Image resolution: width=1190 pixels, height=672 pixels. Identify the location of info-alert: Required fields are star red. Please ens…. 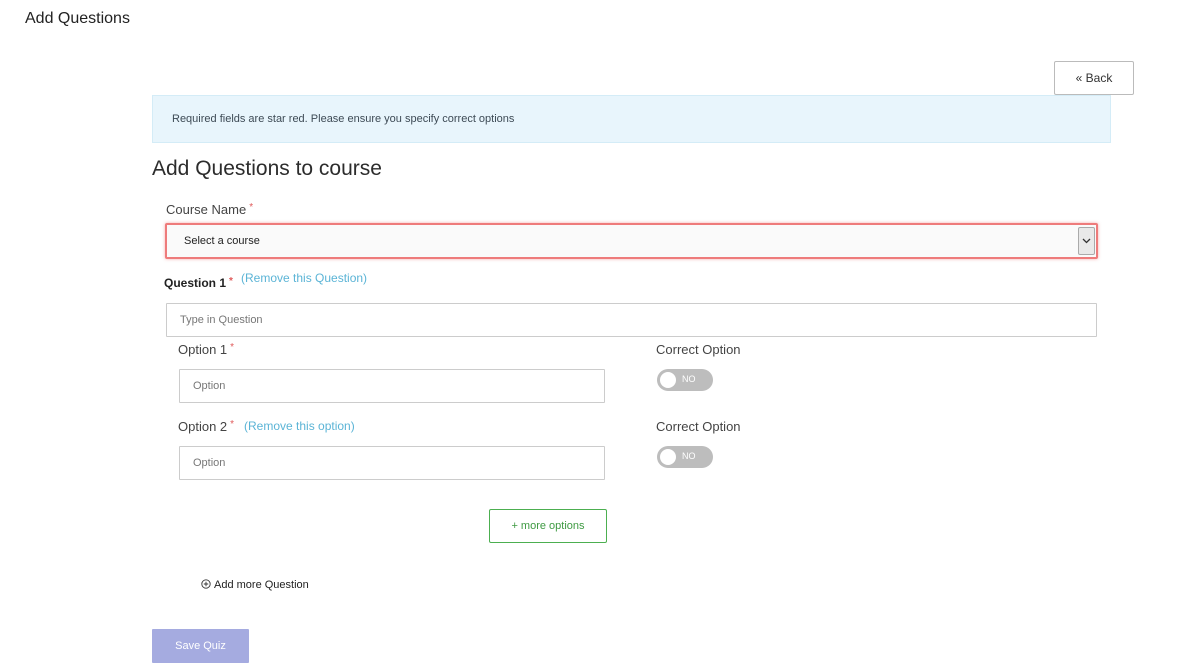
(631, 119).